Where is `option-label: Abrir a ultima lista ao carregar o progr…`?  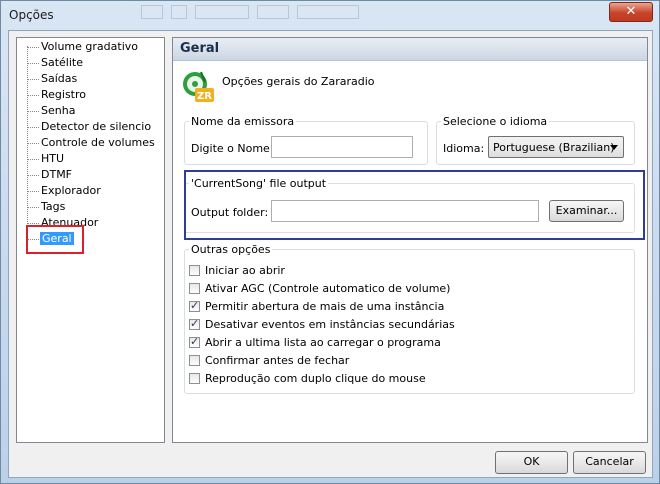 option-label: Abrir a ultima lista ao carregar o progr… is located at coordinates (323, 342).